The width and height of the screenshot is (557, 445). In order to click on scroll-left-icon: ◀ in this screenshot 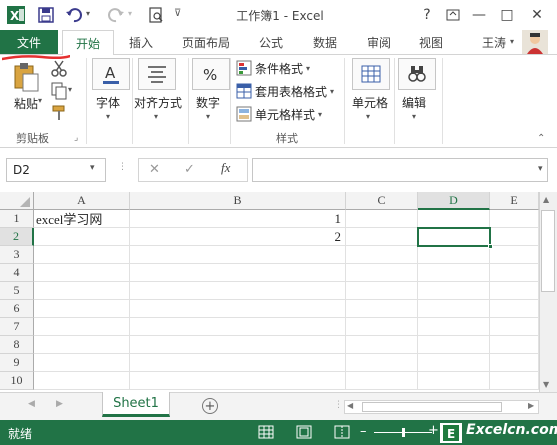, I will do `click(350, 405)`.